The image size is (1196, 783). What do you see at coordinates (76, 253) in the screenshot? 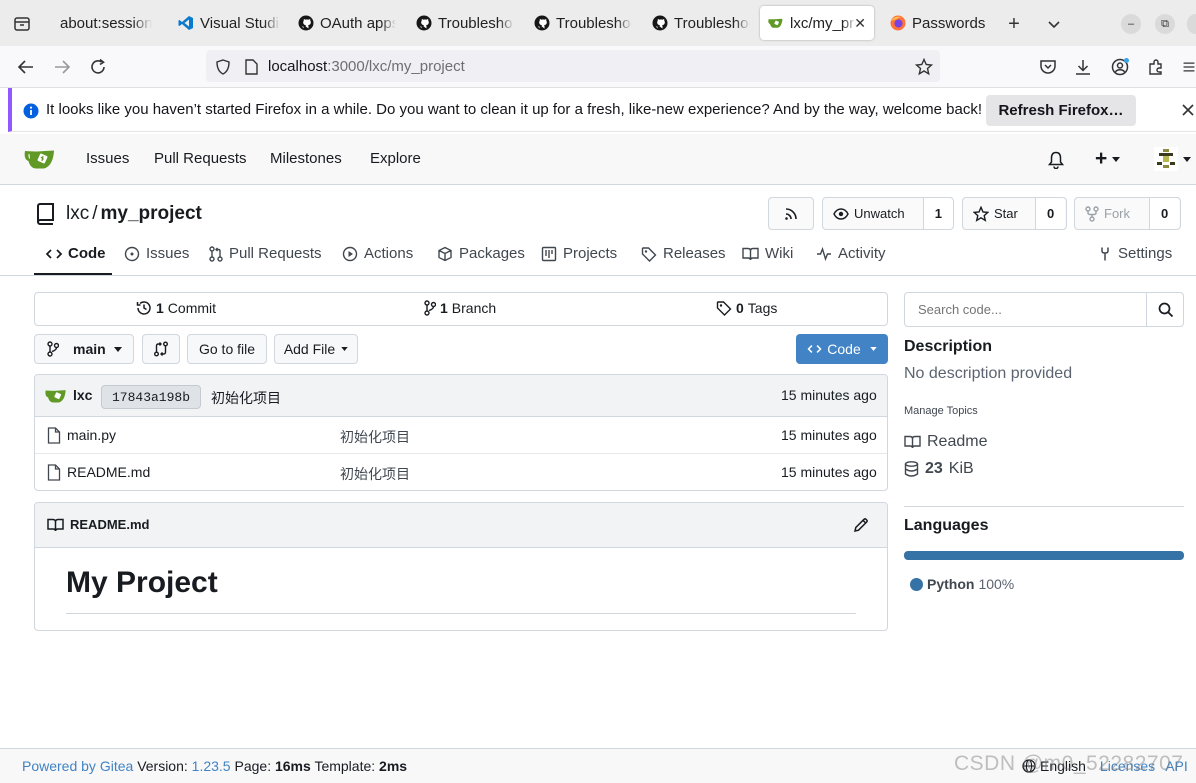
I see `tab-code: Code` at bounding box center [76, 253].